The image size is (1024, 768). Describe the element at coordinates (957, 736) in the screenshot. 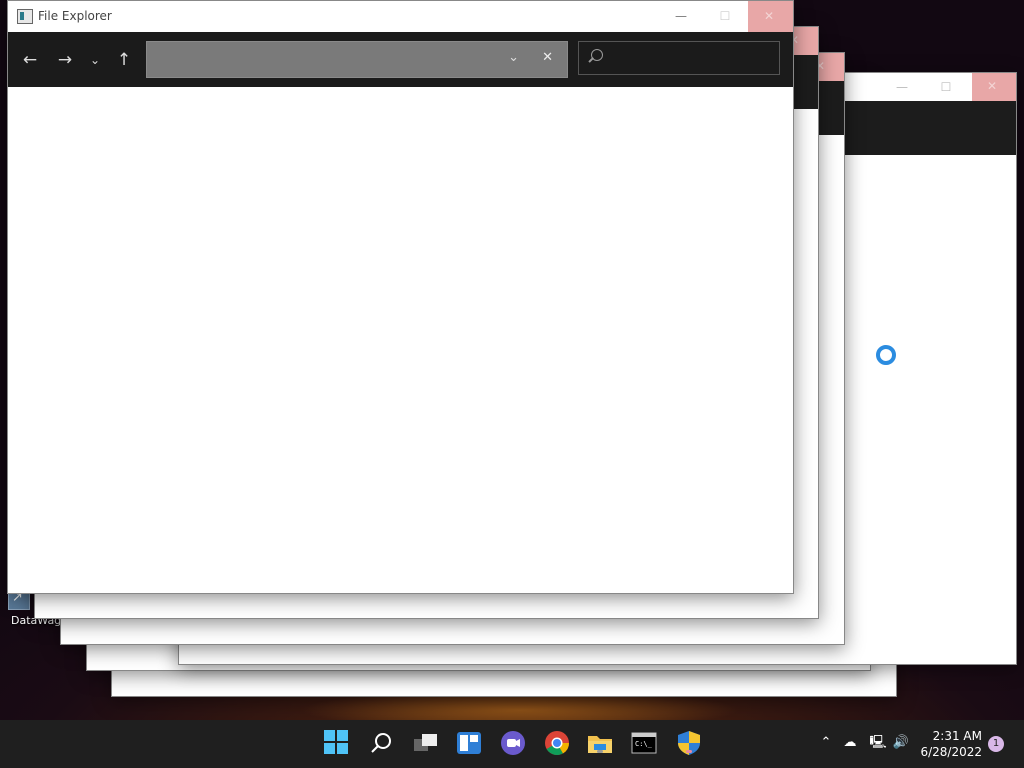

I see `clock-time: 2:31 AM` at that location.